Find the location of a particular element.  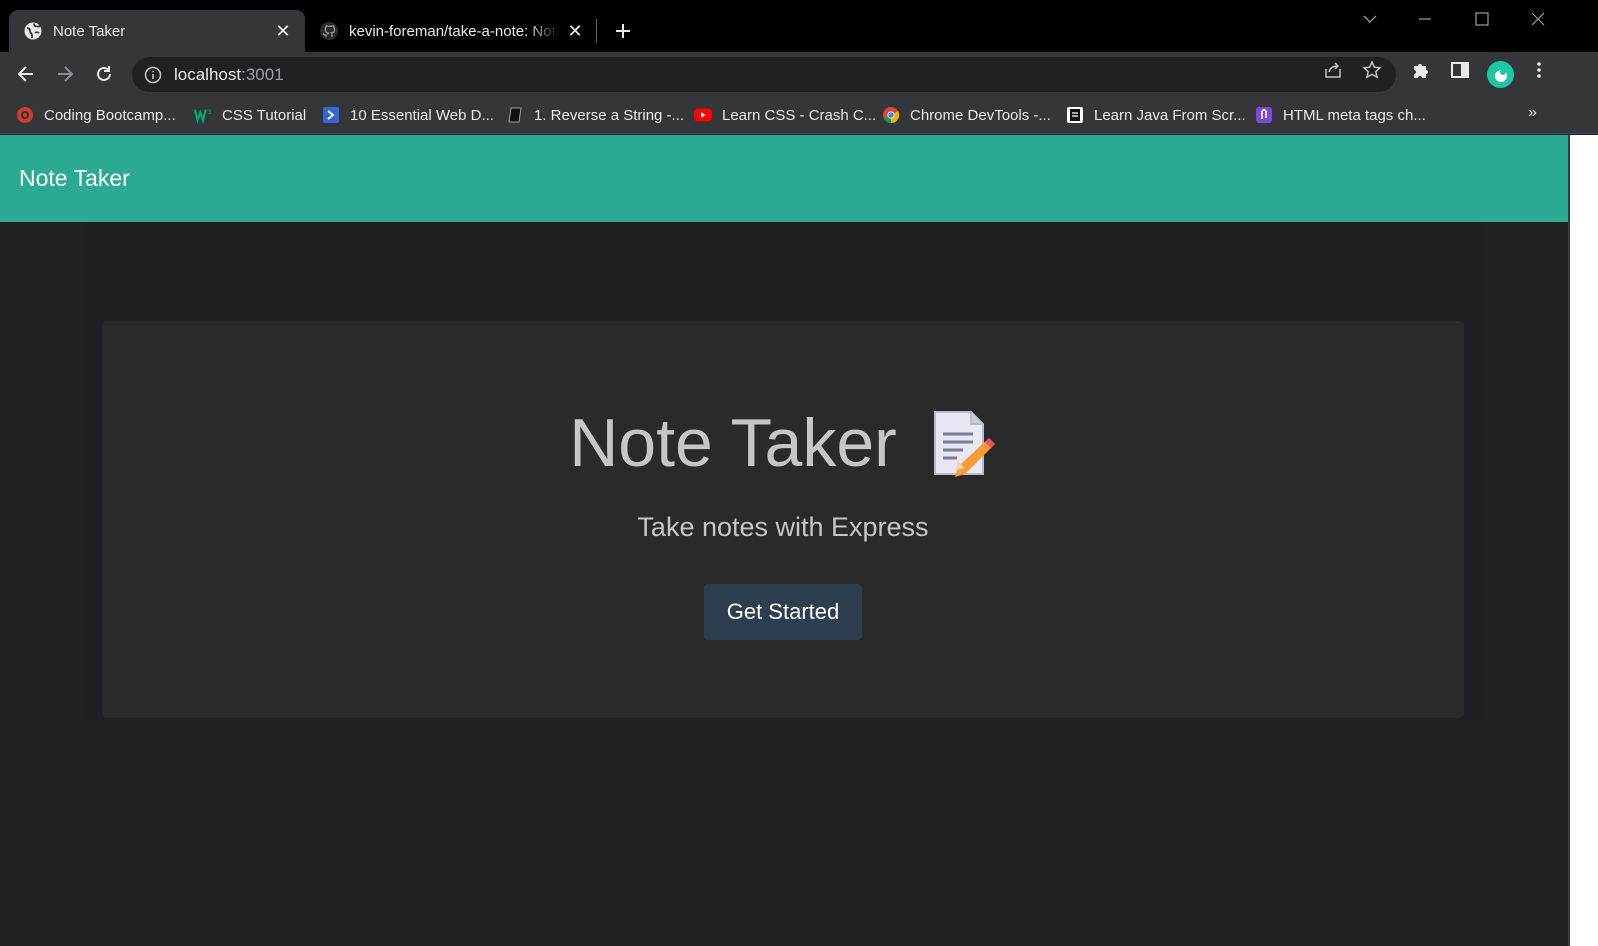

app-navbar: Note Taker is located at coordinates (784, 178).